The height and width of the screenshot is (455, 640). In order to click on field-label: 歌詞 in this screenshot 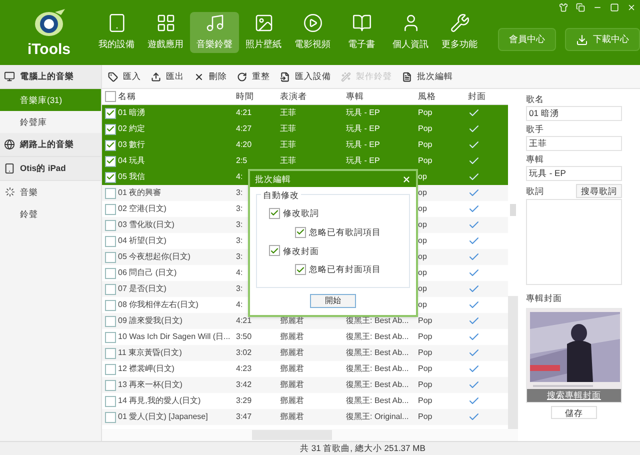, I will do `click(535, 191)`.